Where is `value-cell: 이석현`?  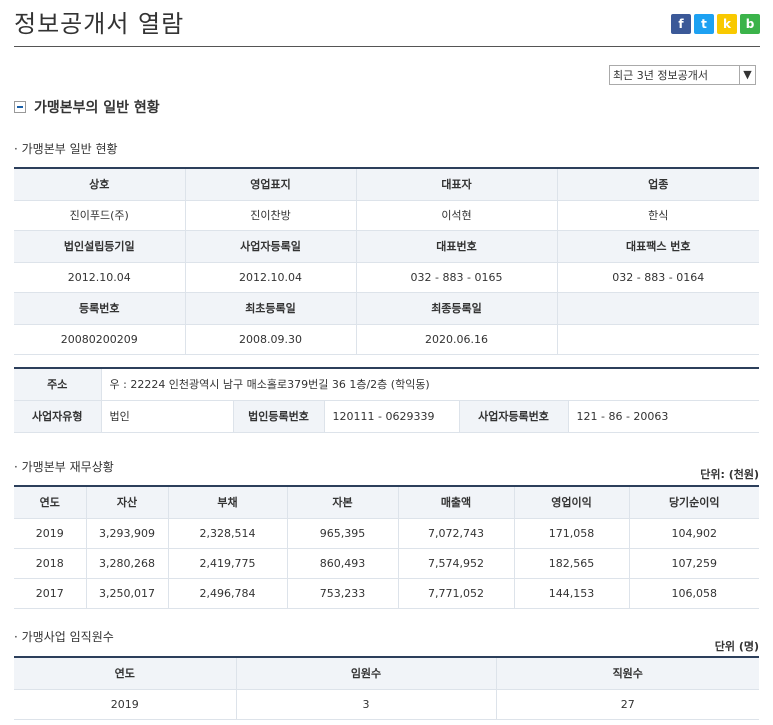
value-cell: 이석현 is located at coordinates (456, 215).